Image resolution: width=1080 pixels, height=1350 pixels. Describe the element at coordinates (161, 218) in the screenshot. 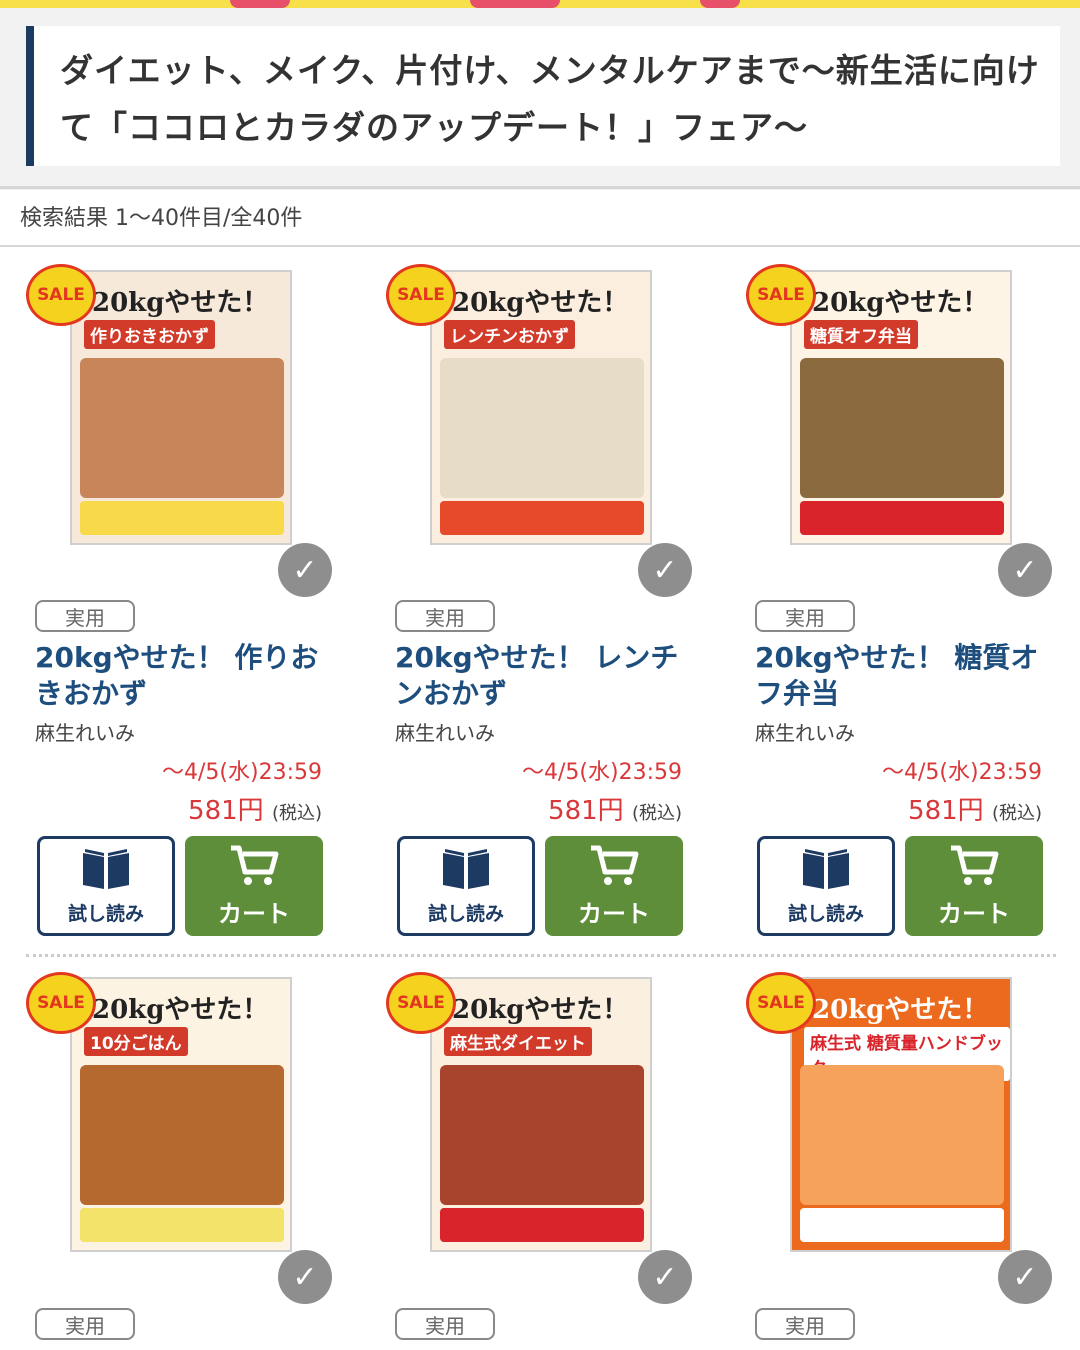

I see `result-count: 検索結果 1〜40件目/全40件` at that location.